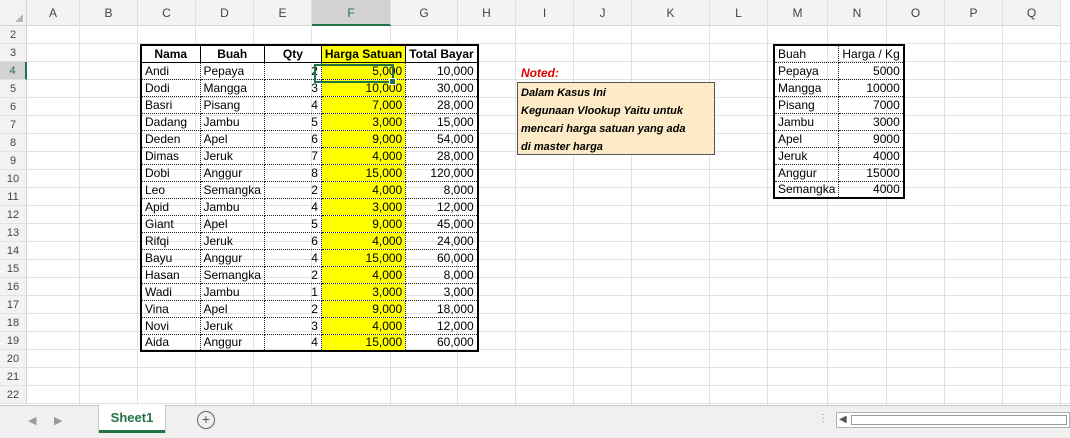  I want to click on column-header-i: I, so click(545, 13).